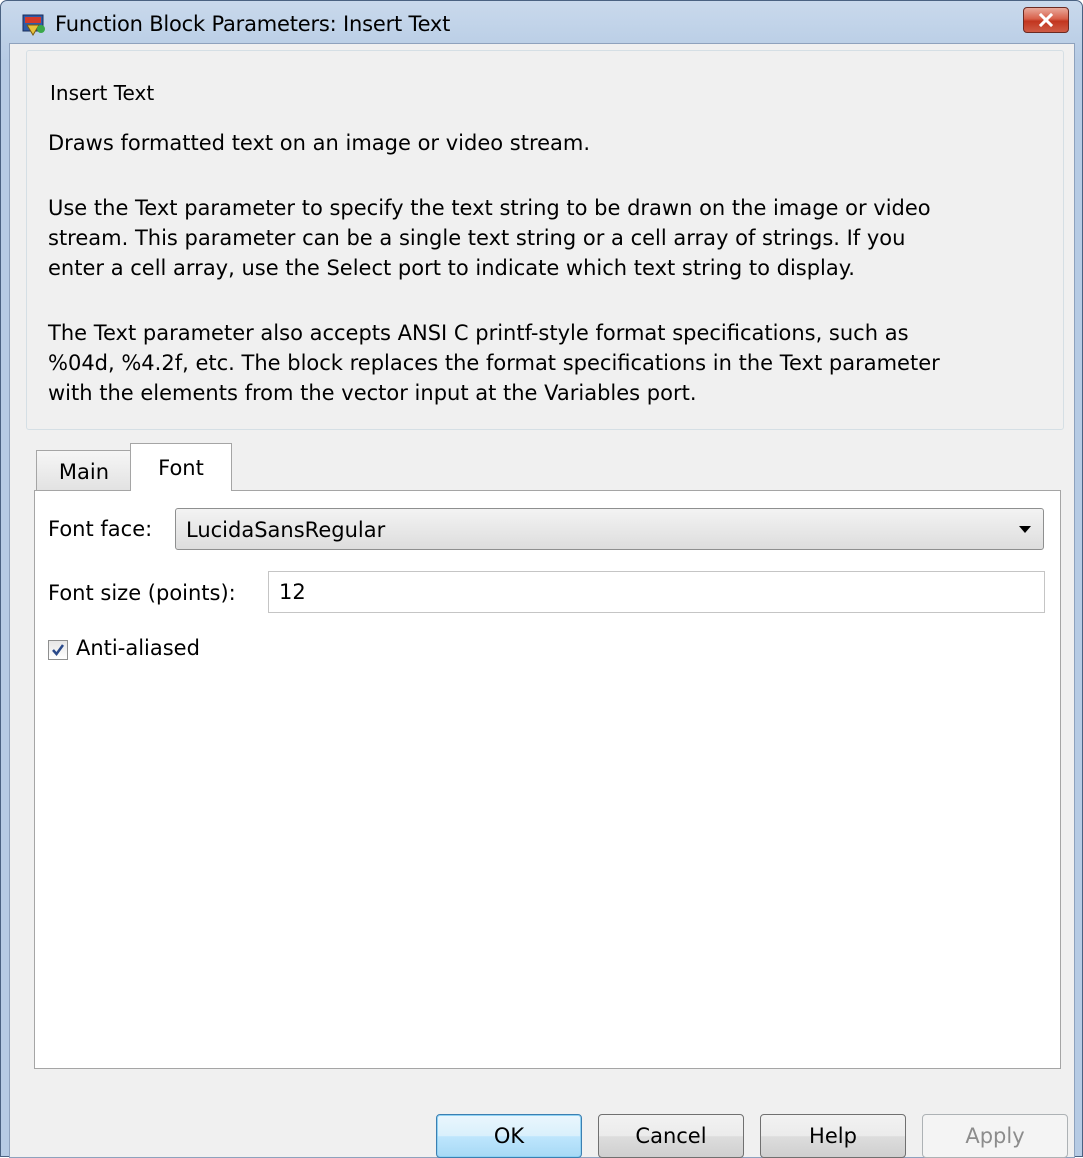  What do you see at coordinates (1025, 529) in the screenshot?
I see `chevron-down-icon` at bounding box center [1025, 529].